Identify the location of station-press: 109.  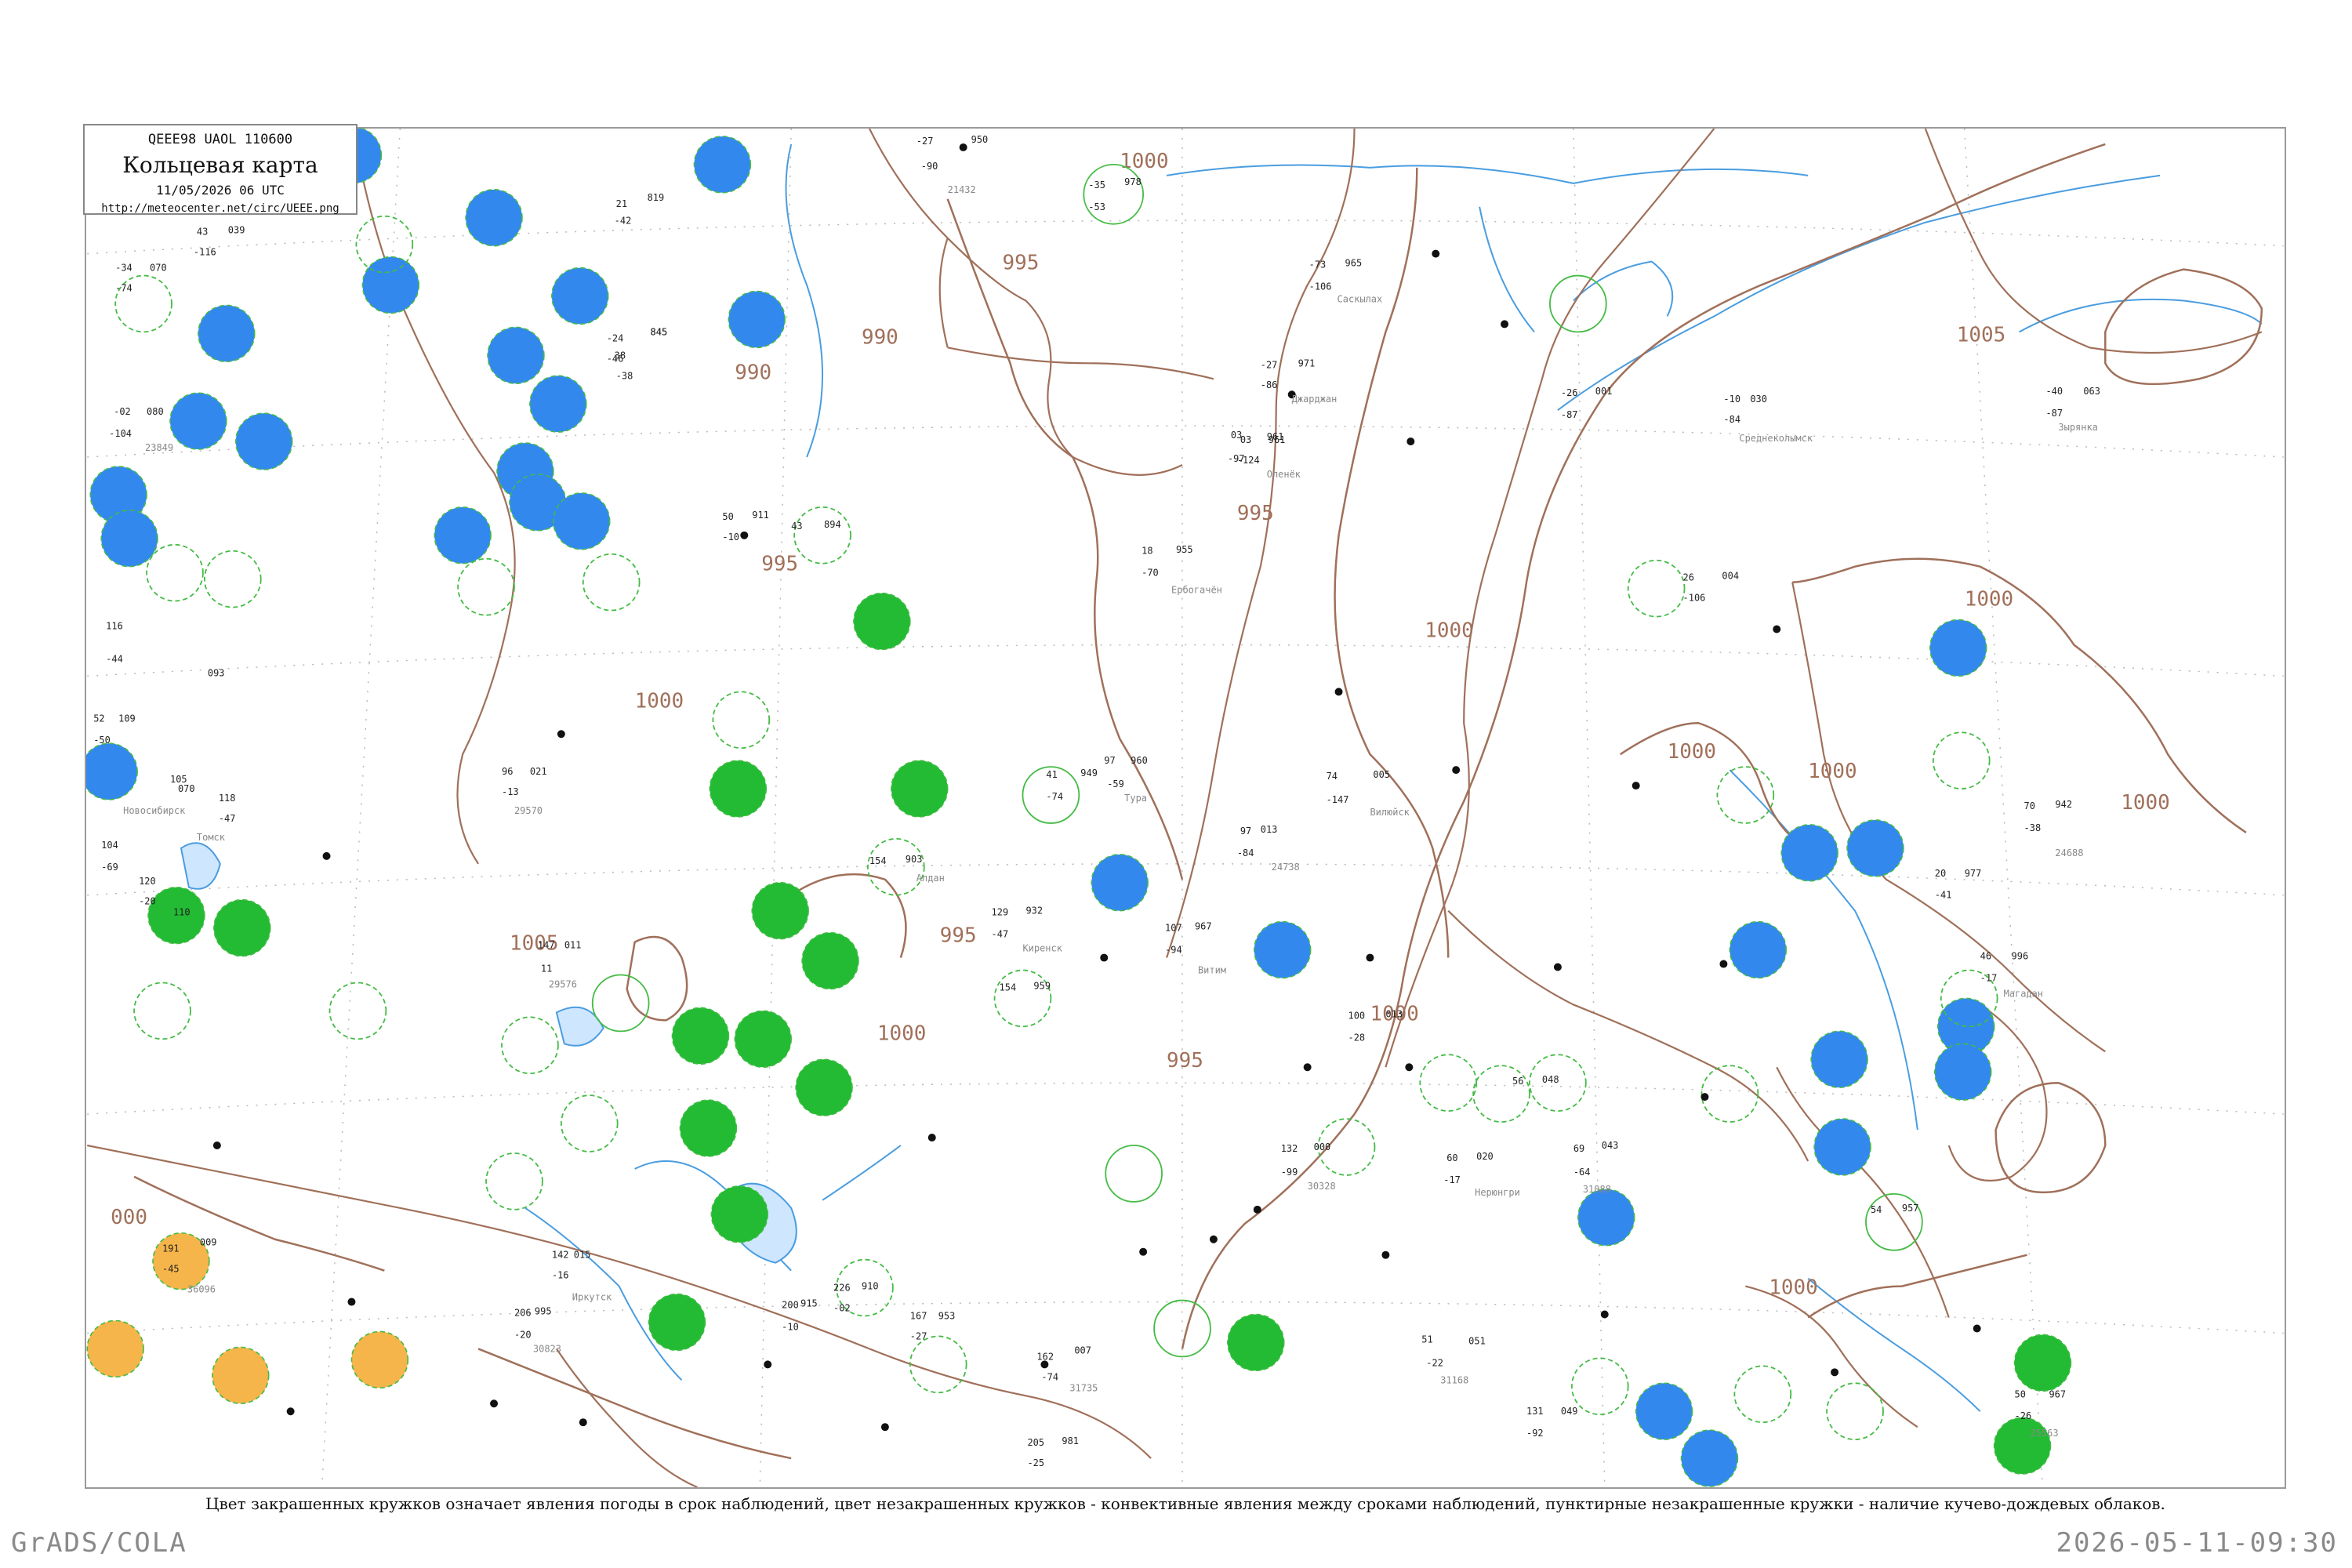
(127, 718).